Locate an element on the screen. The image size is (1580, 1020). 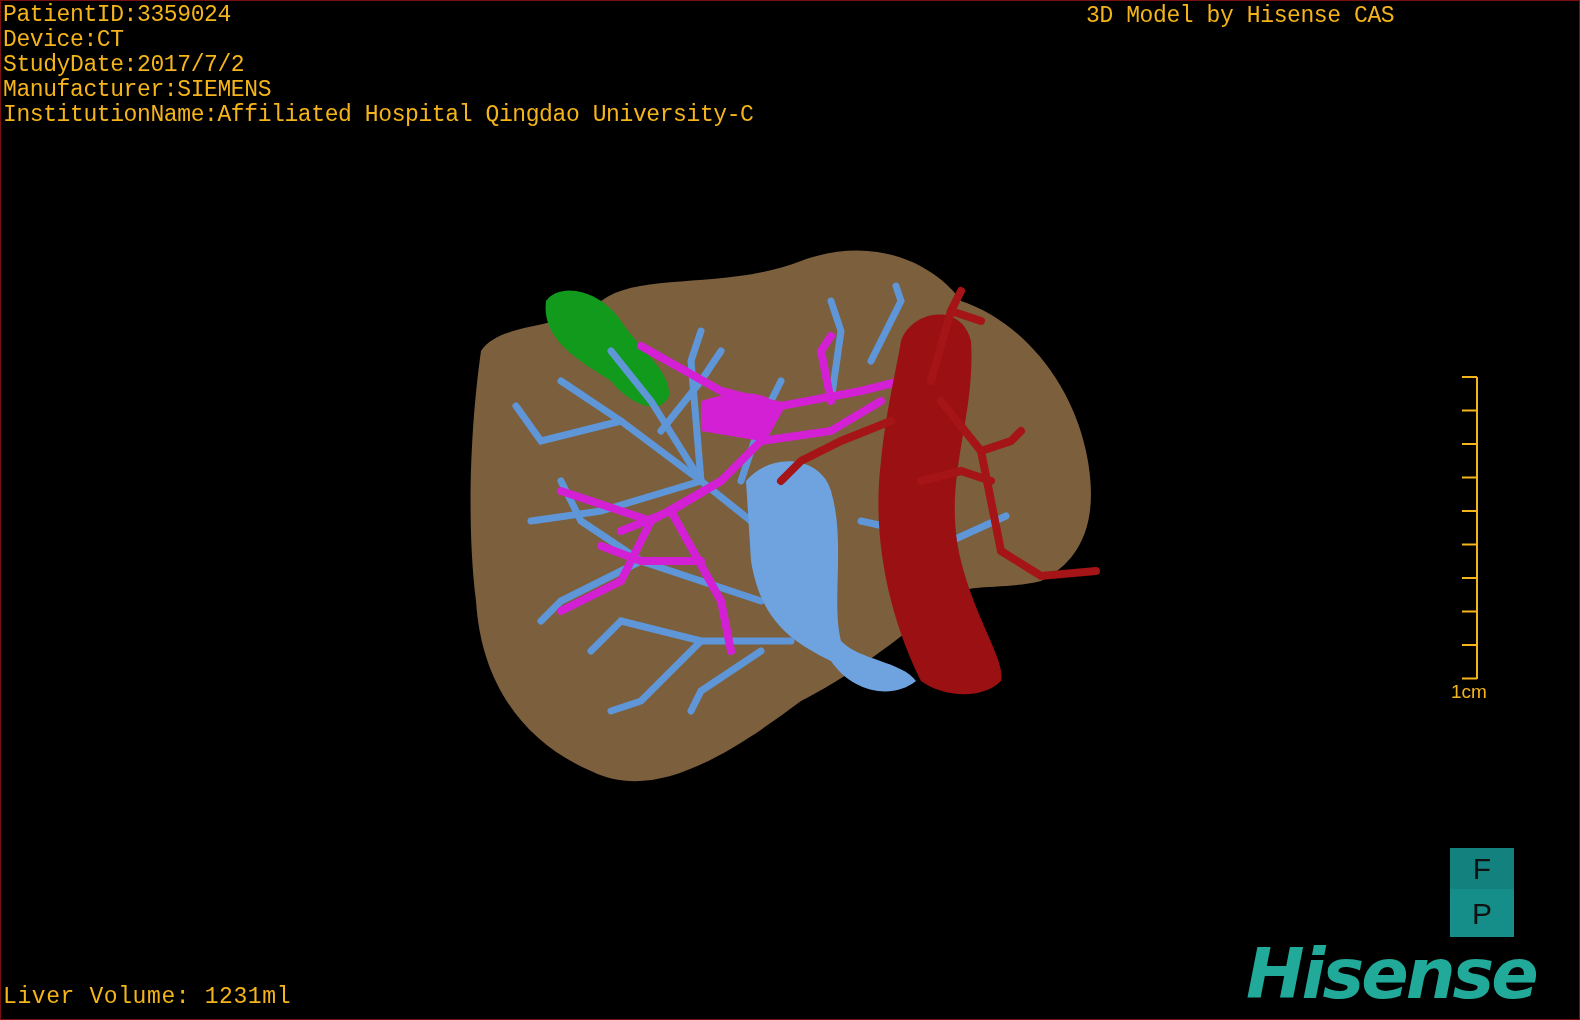
patient-info-text: InstitutionName:Affiliated Hospital Qingdao University-C is located at coordinates (378, 115).